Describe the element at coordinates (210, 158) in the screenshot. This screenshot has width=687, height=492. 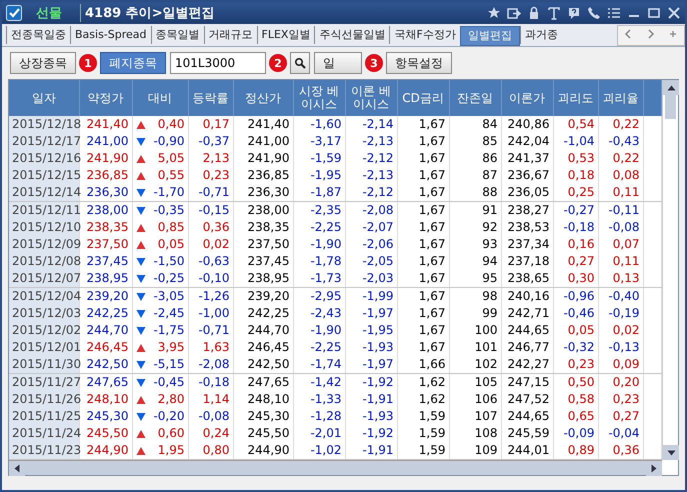
I see `table-cell: 2,13` at that location.